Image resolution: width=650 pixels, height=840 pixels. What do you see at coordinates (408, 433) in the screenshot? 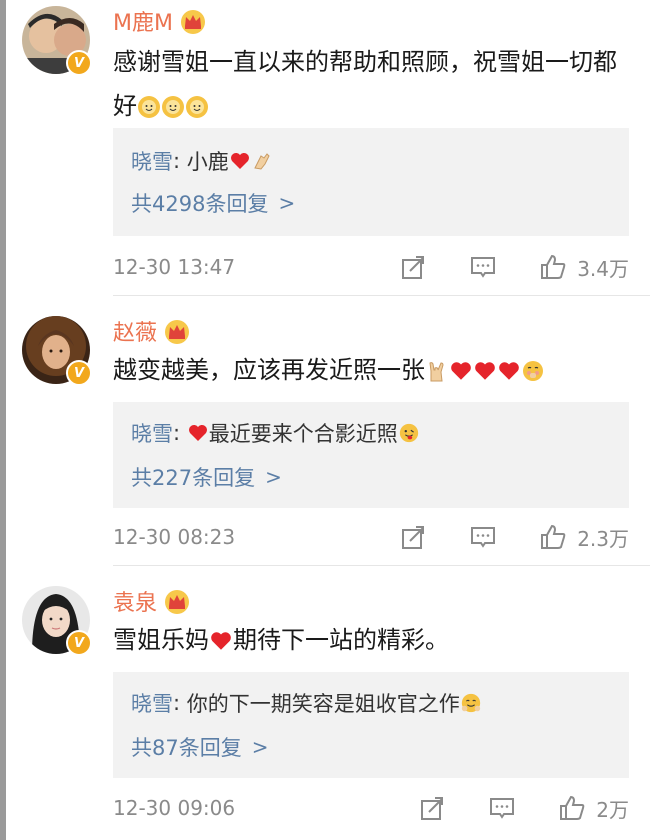
I see `tongue-face-emoji` at bounding box center [408, 433].